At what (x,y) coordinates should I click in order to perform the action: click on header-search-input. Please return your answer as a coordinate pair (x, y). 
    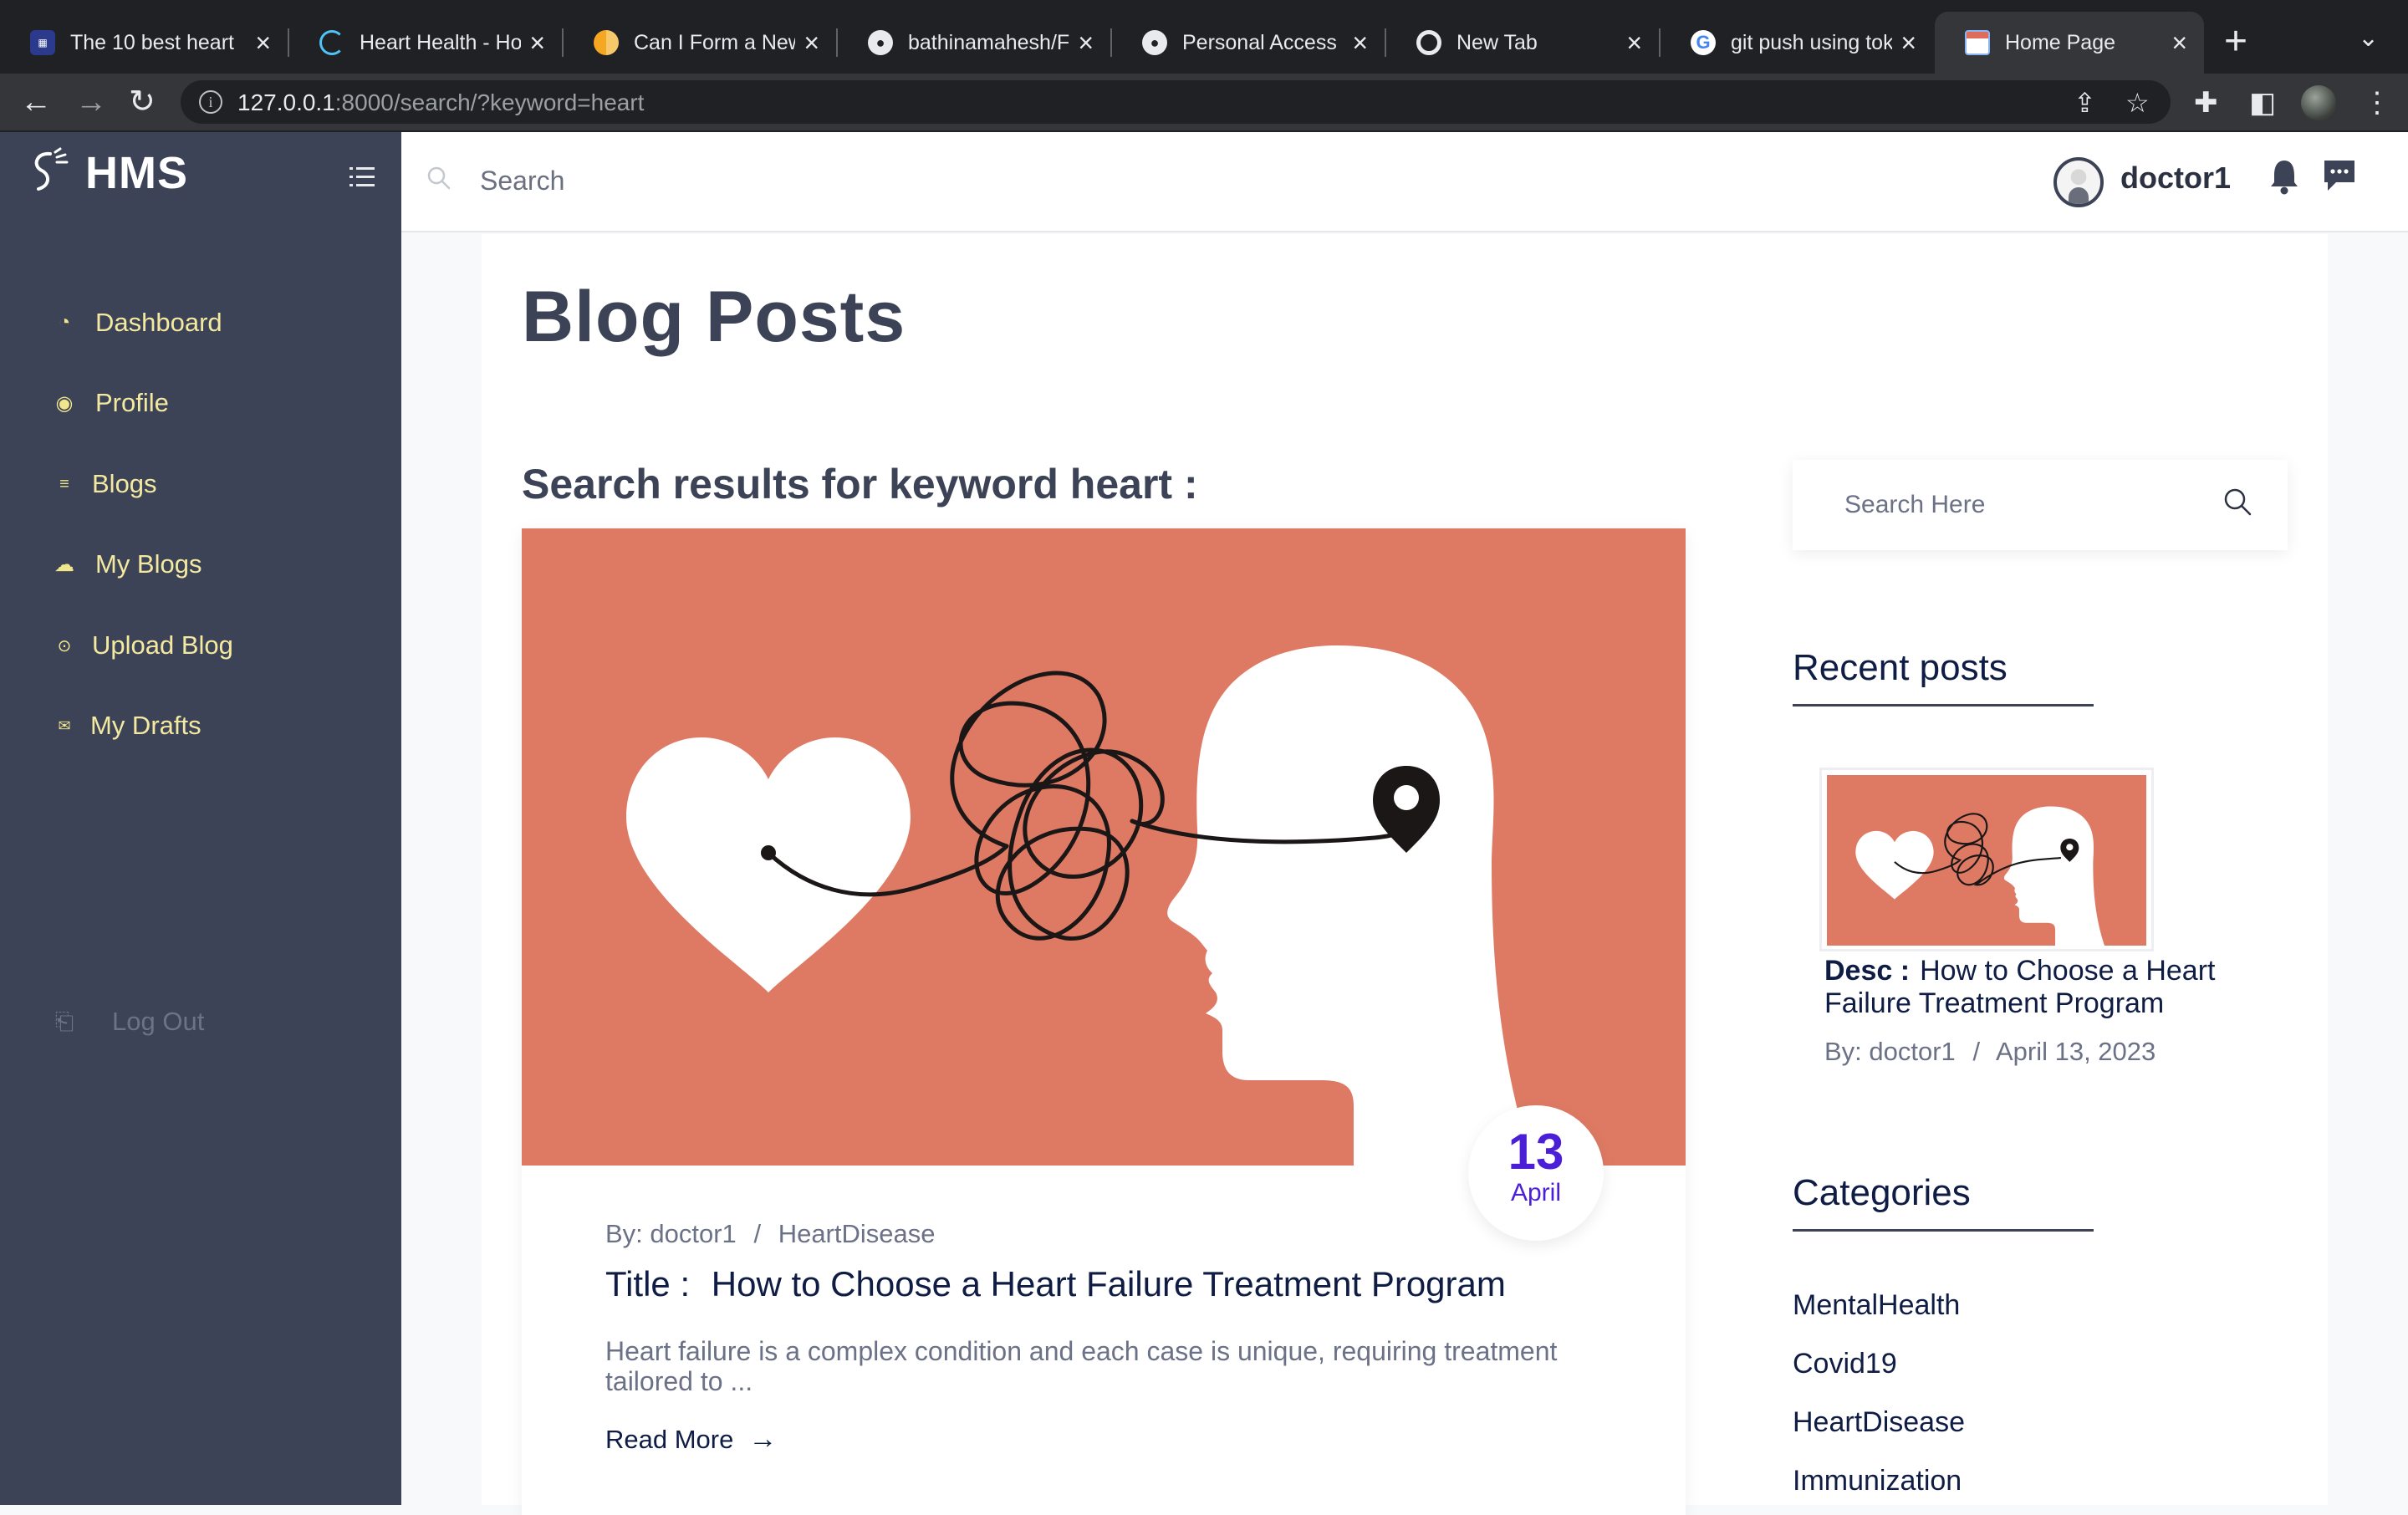
    Looking at the image, I should click on (771, 180).